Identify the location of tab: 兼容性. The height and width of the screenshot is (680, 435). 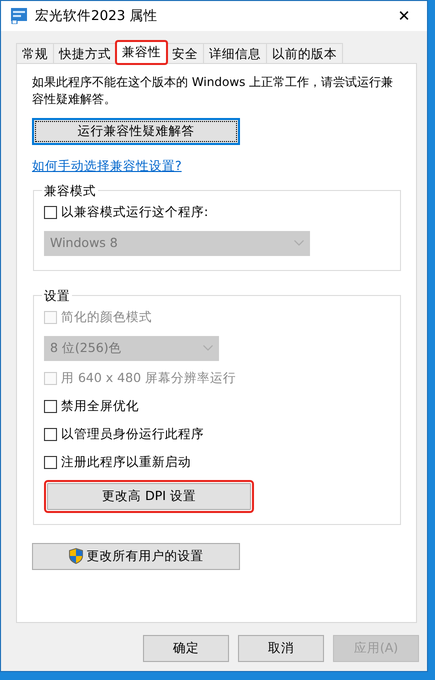
(141, 52).